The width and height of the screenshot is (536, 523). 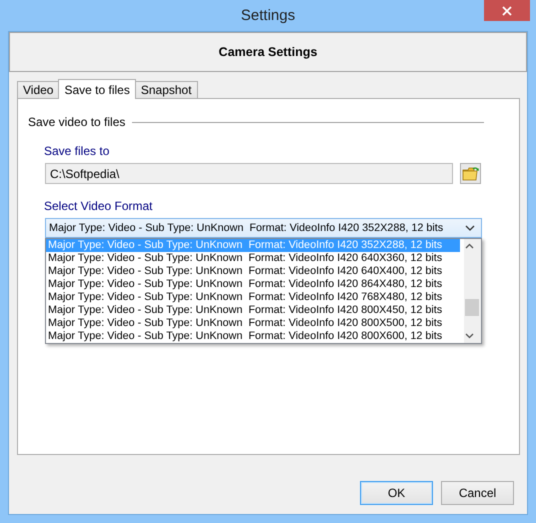 What do you see at coordinates (97, 89) in the screenshot?
I see `tab: Save to files` at bounding box center [97, 89].